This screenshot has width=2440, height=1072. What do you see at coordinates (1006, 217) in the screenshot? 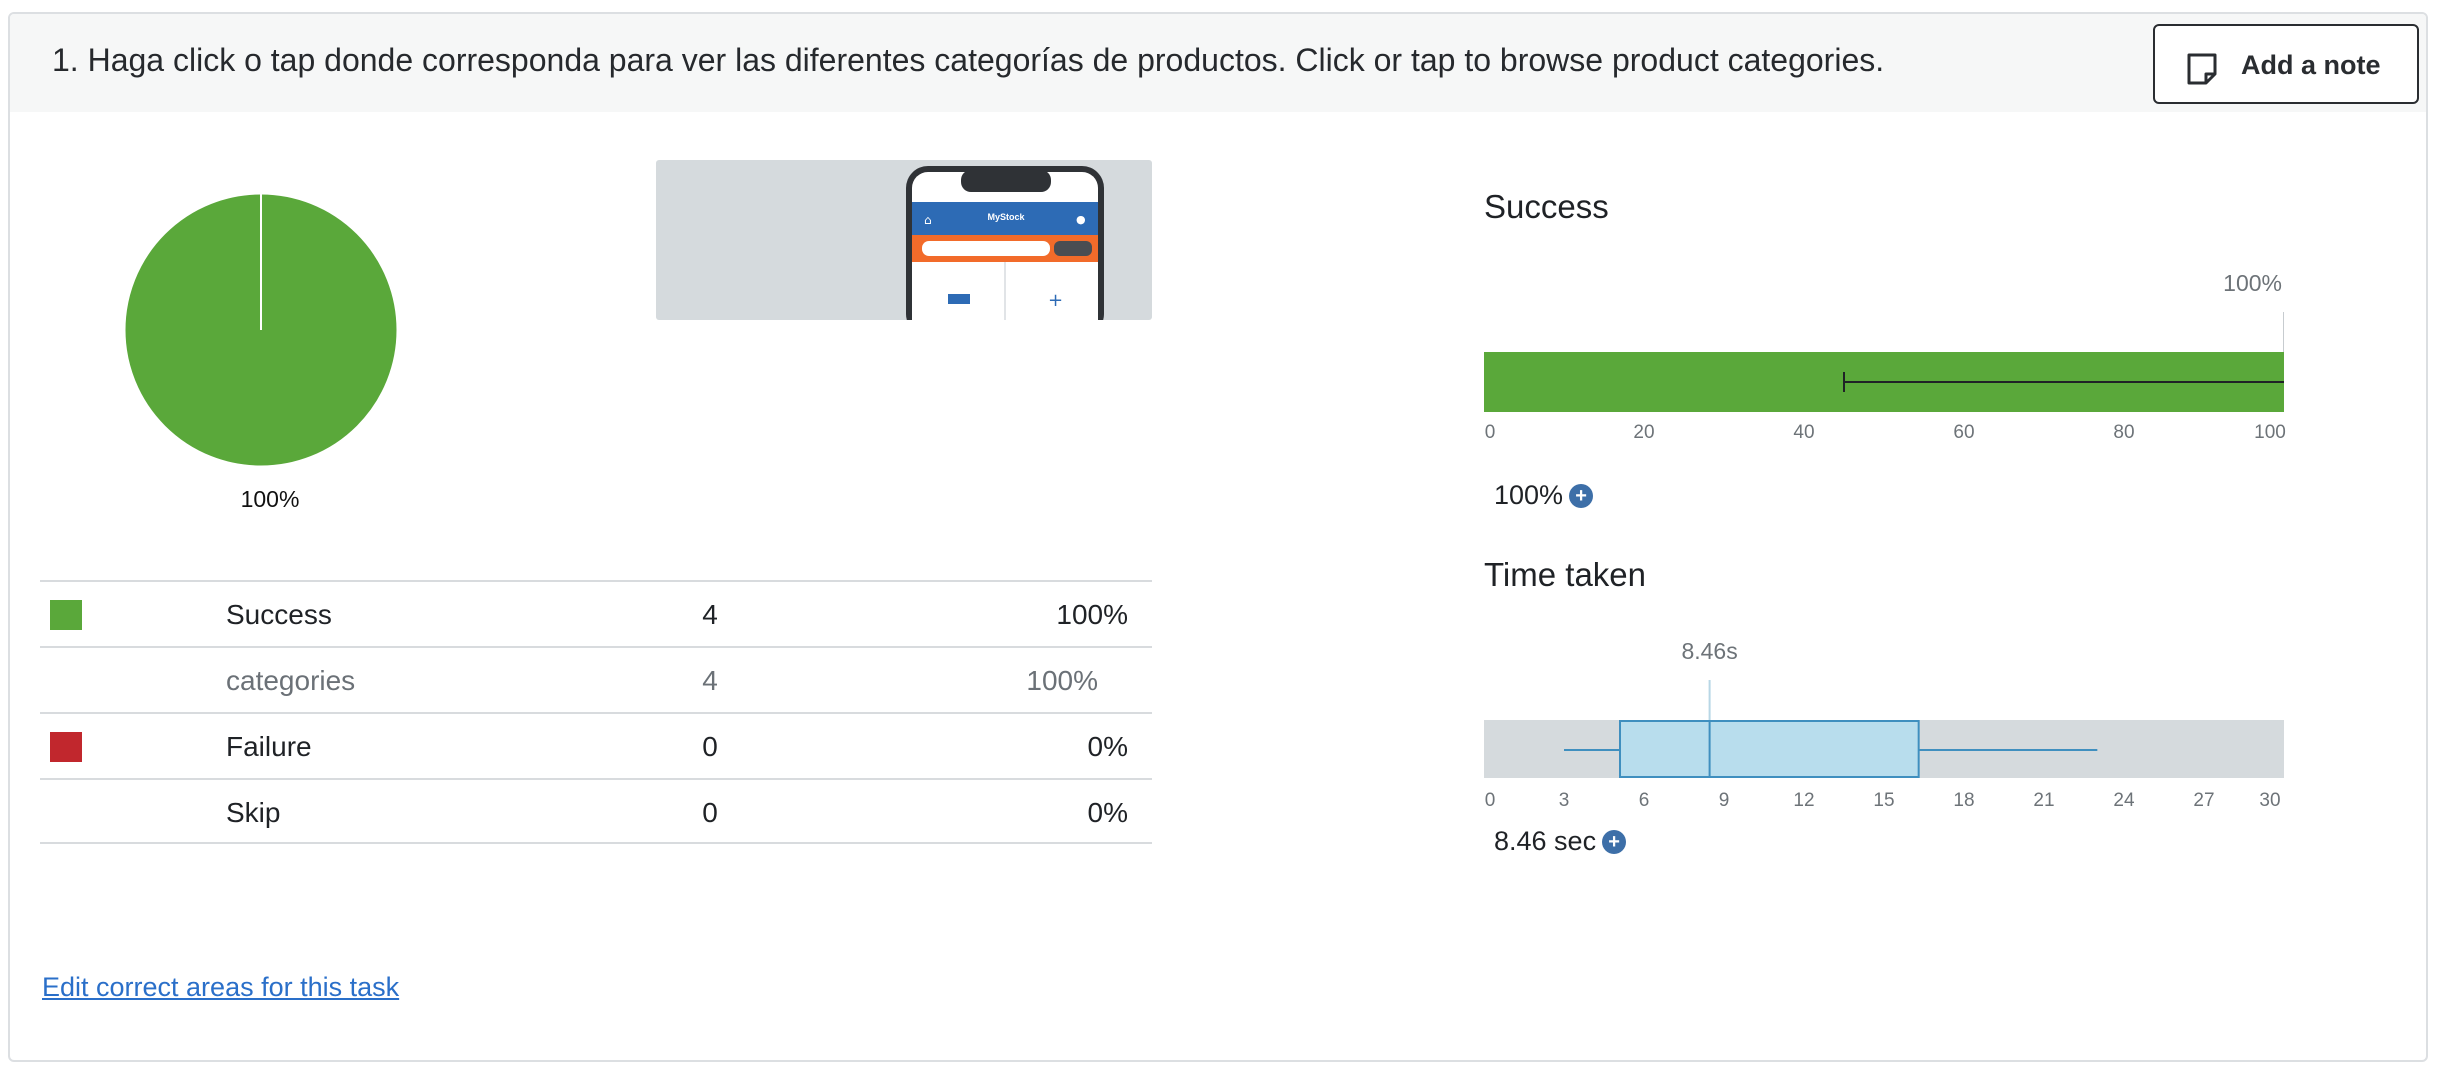
I see `thumbnail-app-title: MyStock` at bounding box center [1006, 217].